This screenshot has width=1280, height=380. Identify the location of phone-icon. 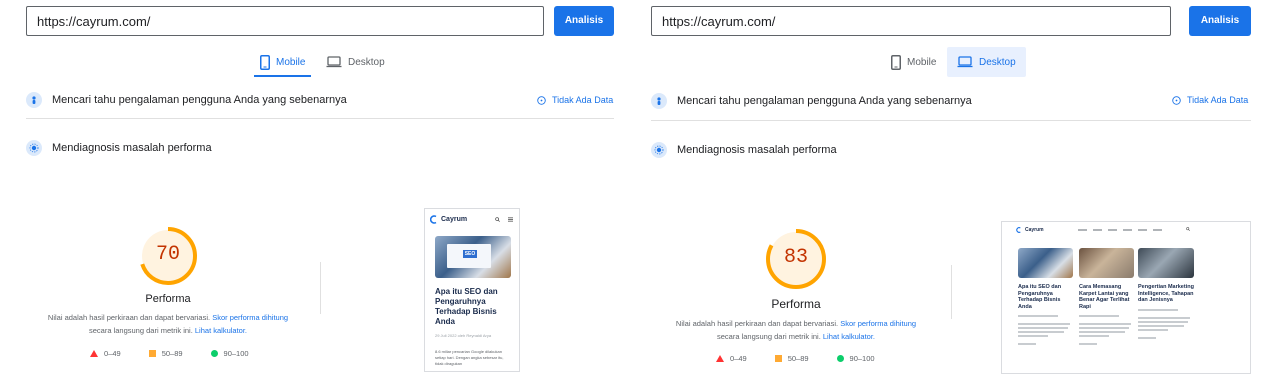
(265, 62).